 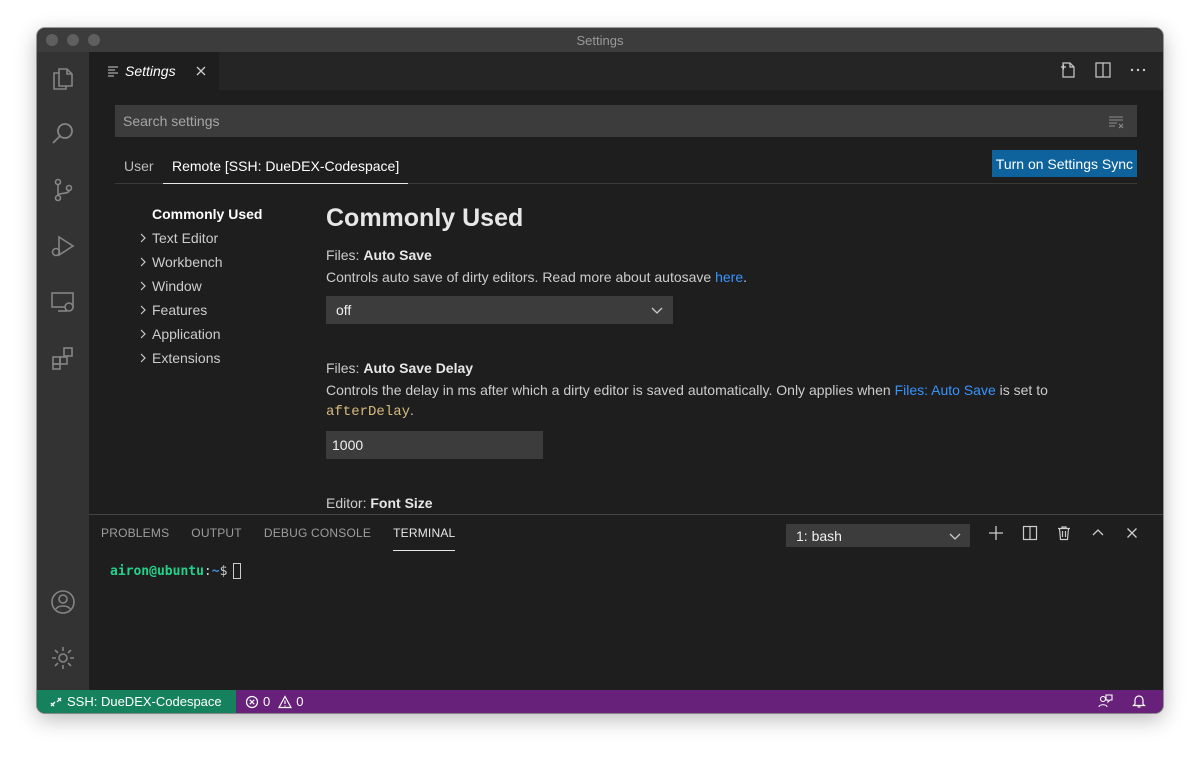 What do you see at coordinates (113, 71) in the screenshot?
I see `settings-file-icon` at bounding box center [113, 71].